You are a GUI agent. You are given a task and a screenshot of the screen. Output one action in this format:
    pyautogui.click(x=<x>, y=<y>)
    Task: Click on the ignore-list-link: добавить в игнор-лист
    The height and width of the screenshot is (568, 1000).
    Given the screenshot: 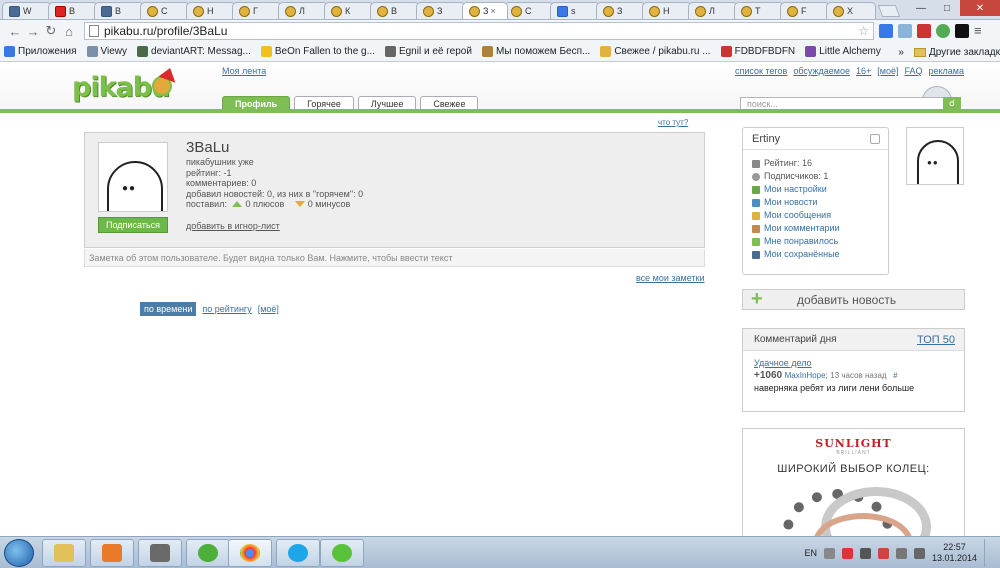 What is the action you would take?
    pyautogui.click(x=233, y=226)
    